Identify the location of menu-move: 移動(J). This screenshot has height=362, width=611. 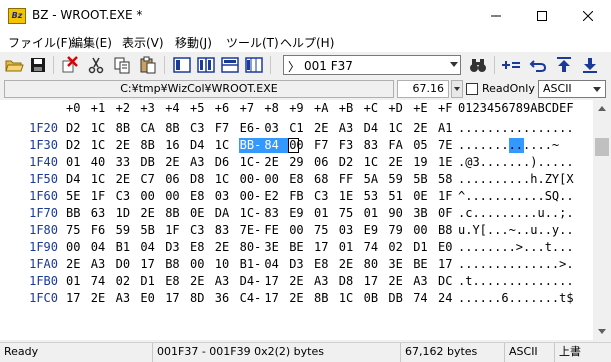
(193, 42).